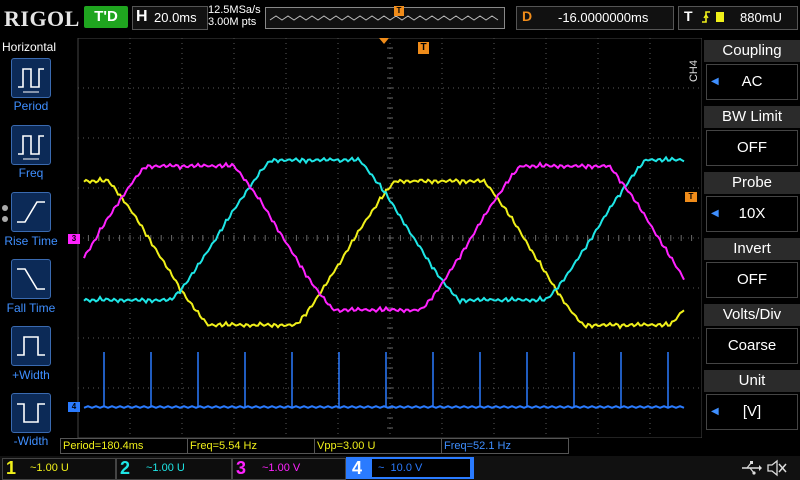  I want to click on plus-width-label: +Width, so click(31, 375).